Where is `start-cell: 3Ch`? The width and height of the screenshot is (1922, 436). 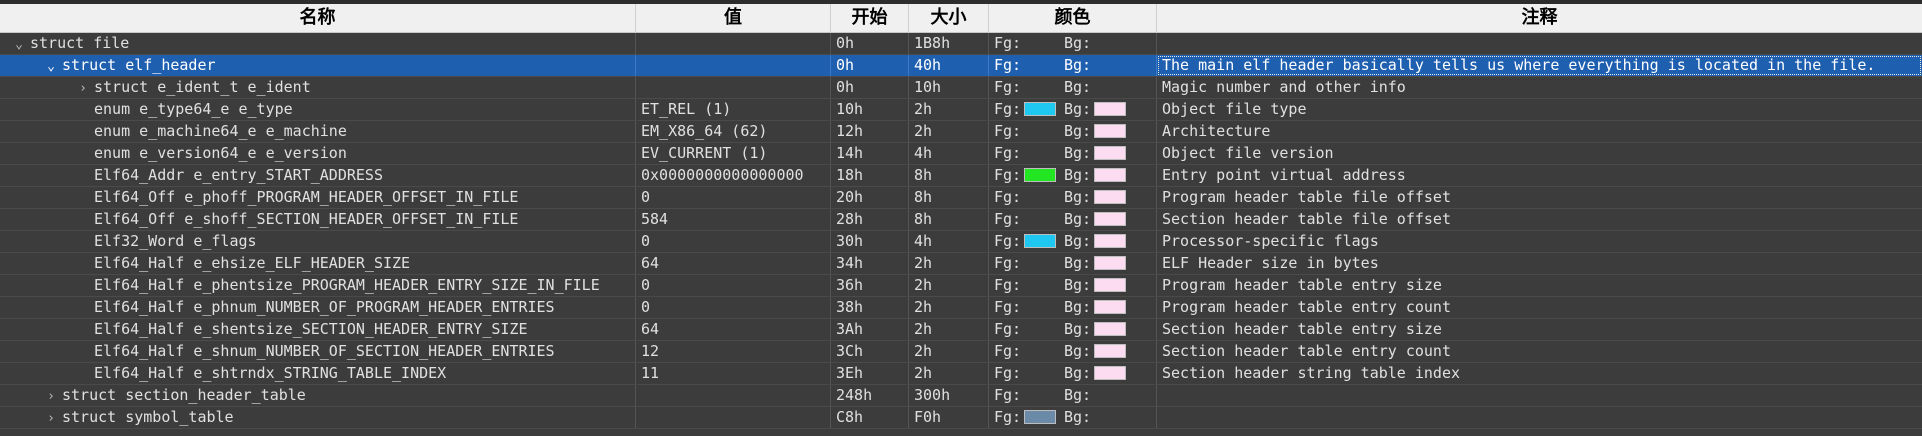 start-cell: 3Ch is located at coordinates (870, 351).